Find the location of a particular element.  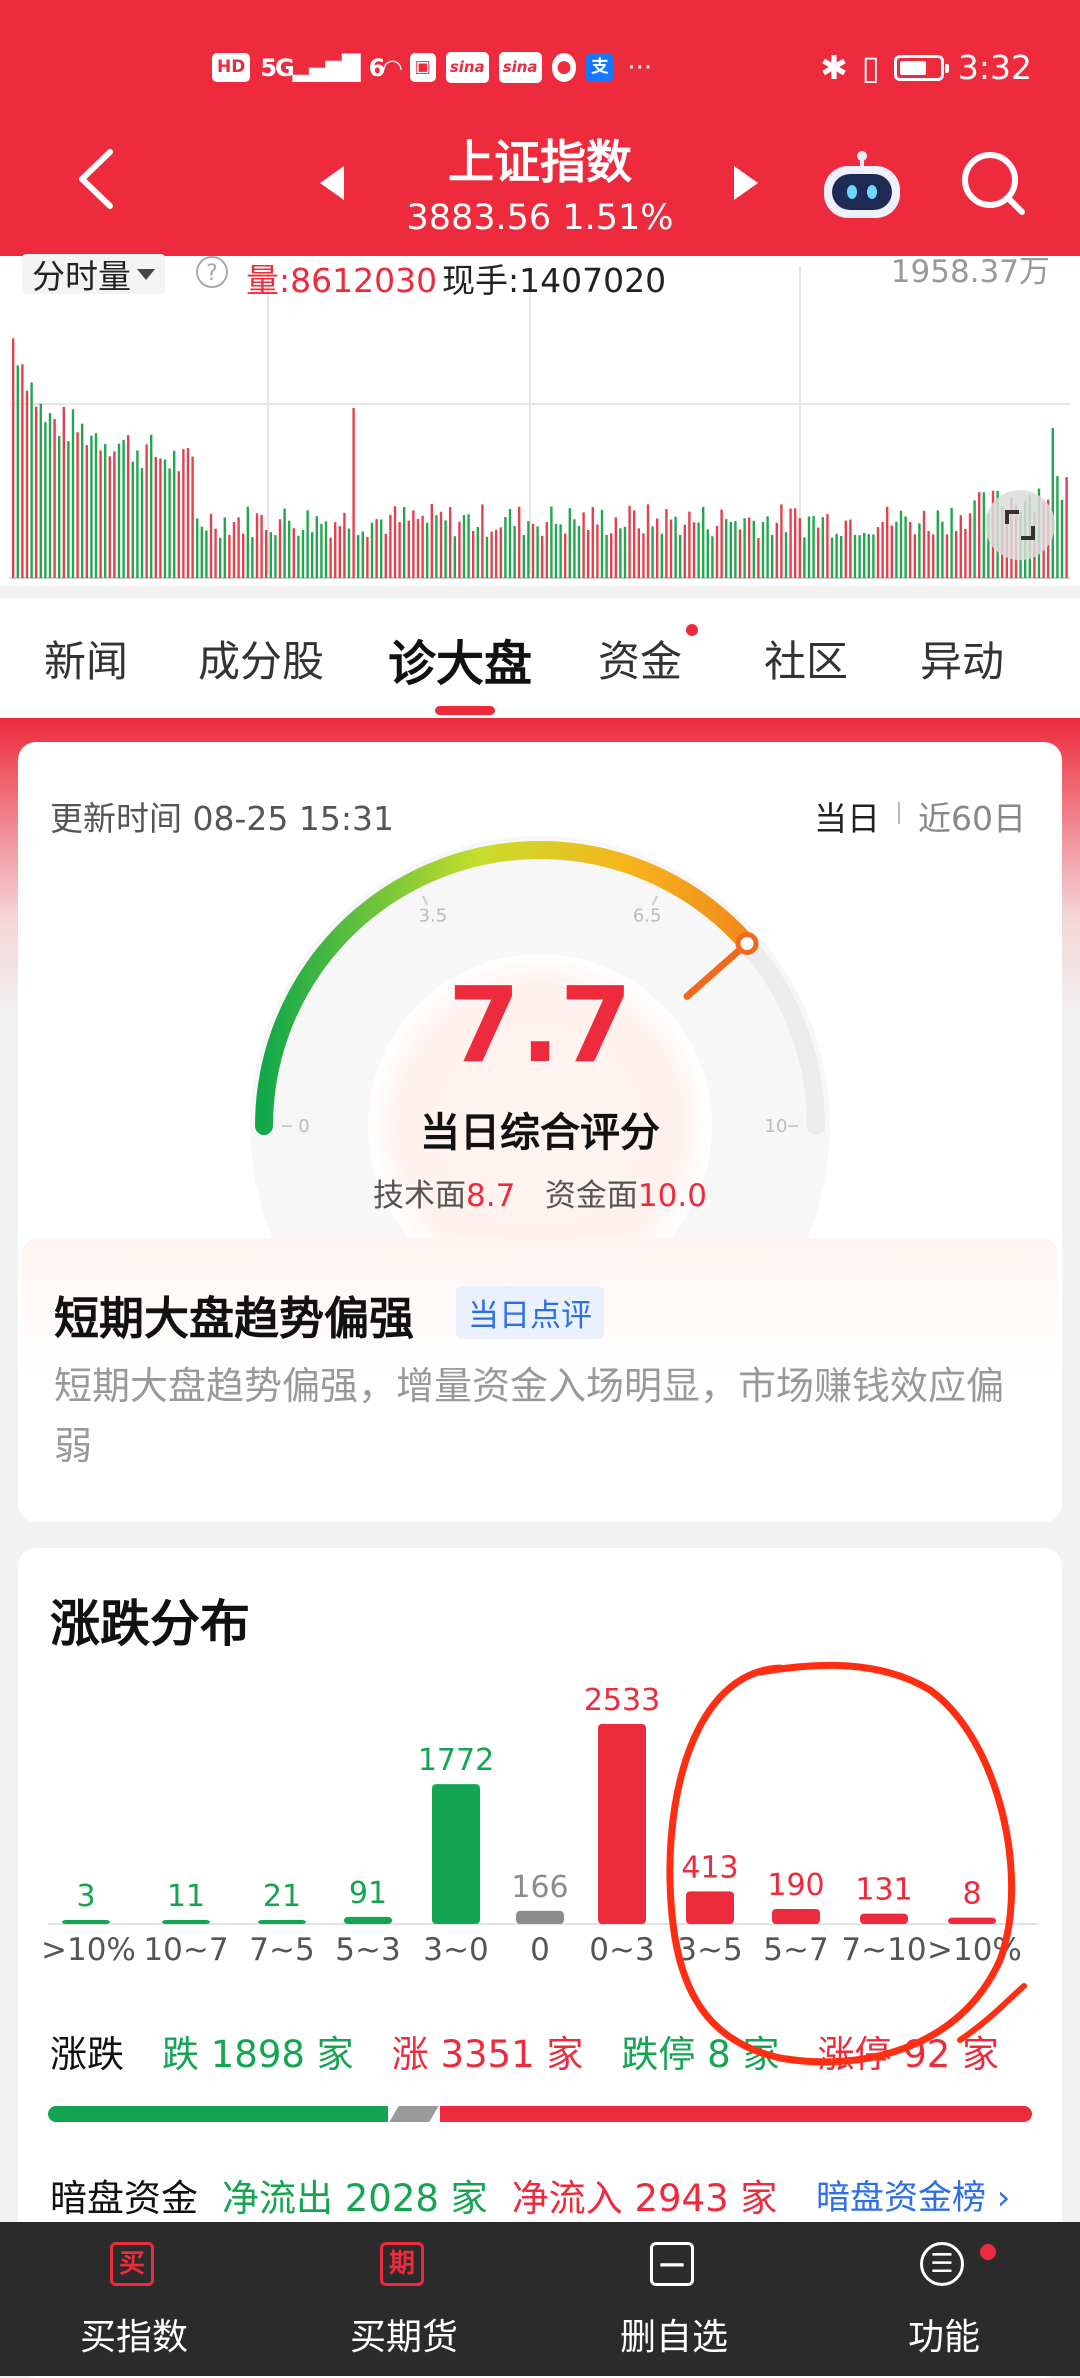

volume-bars is located at coordinates (540, 422).